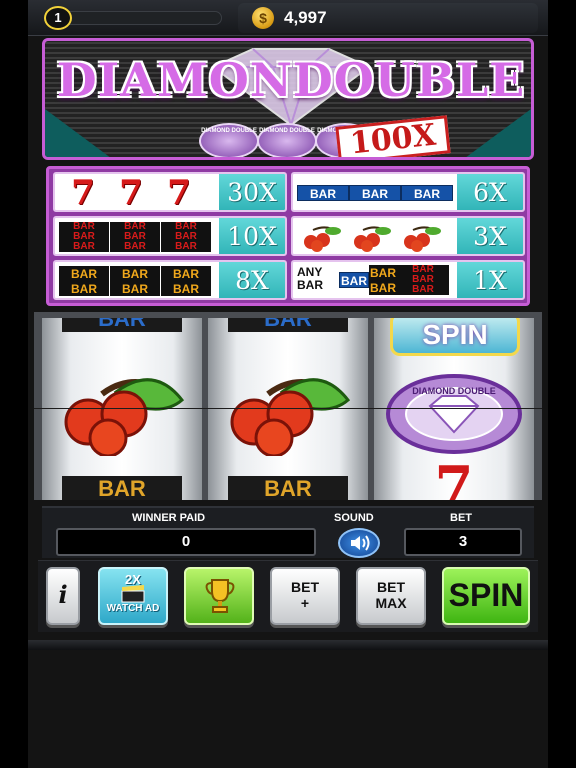 The height and width of the screenshot is (768, 576). I want to click on paytable-multiplier: 3X, so click(490, 236).